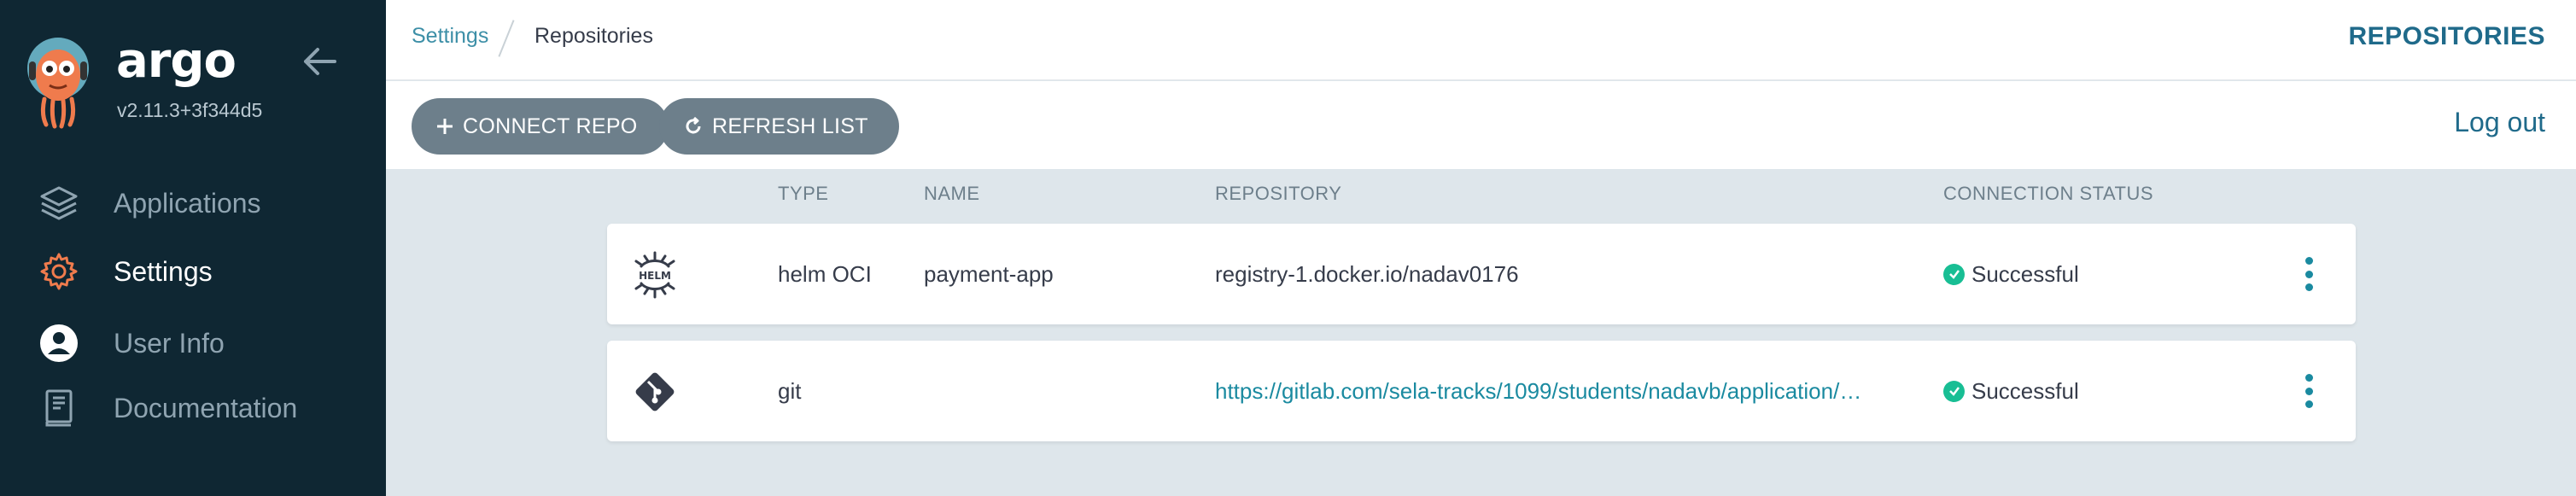 The width and height of the screenshot is (2576, 496). What do you see at coordinates (803, 193) in the screenshot?
I see `column-header-type: TYPE` at bounding box center [803, 193].